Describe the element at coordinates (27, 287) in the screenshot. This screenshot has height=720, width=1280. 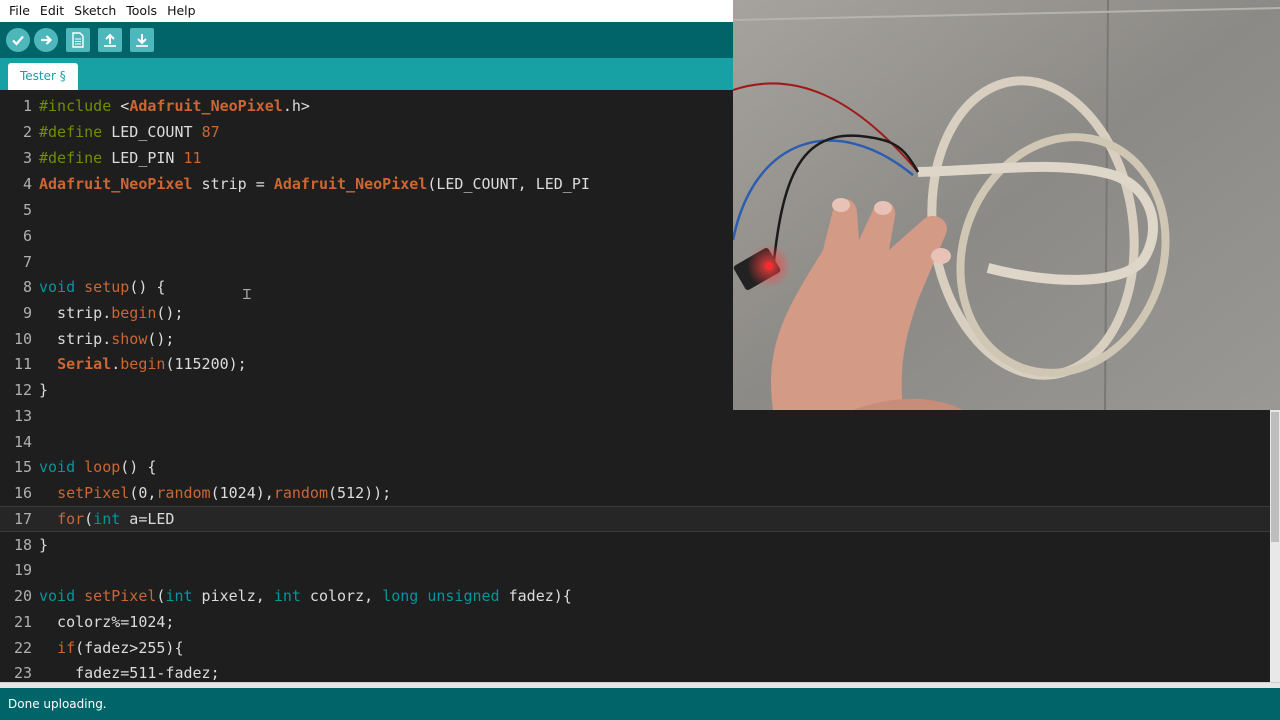
I see `line-number: 8` at that location.